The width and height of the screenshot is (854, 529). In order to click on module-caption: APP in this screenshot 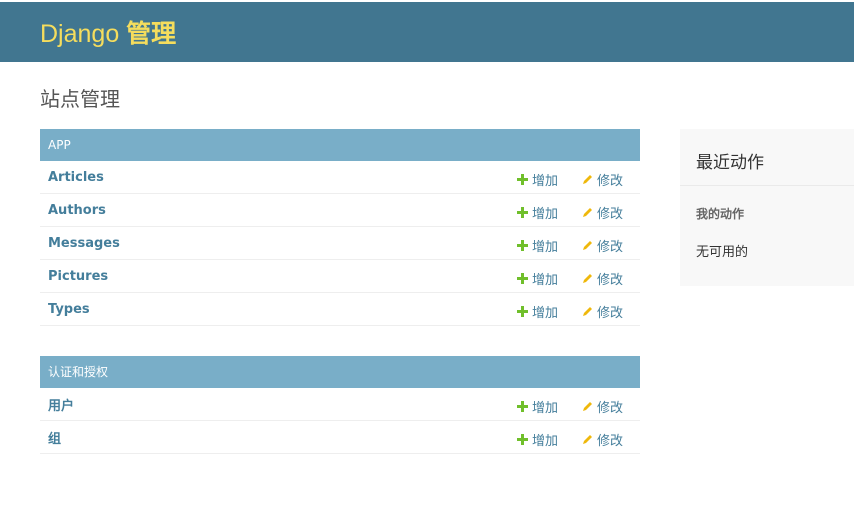, I will do `click(340, 145)`.